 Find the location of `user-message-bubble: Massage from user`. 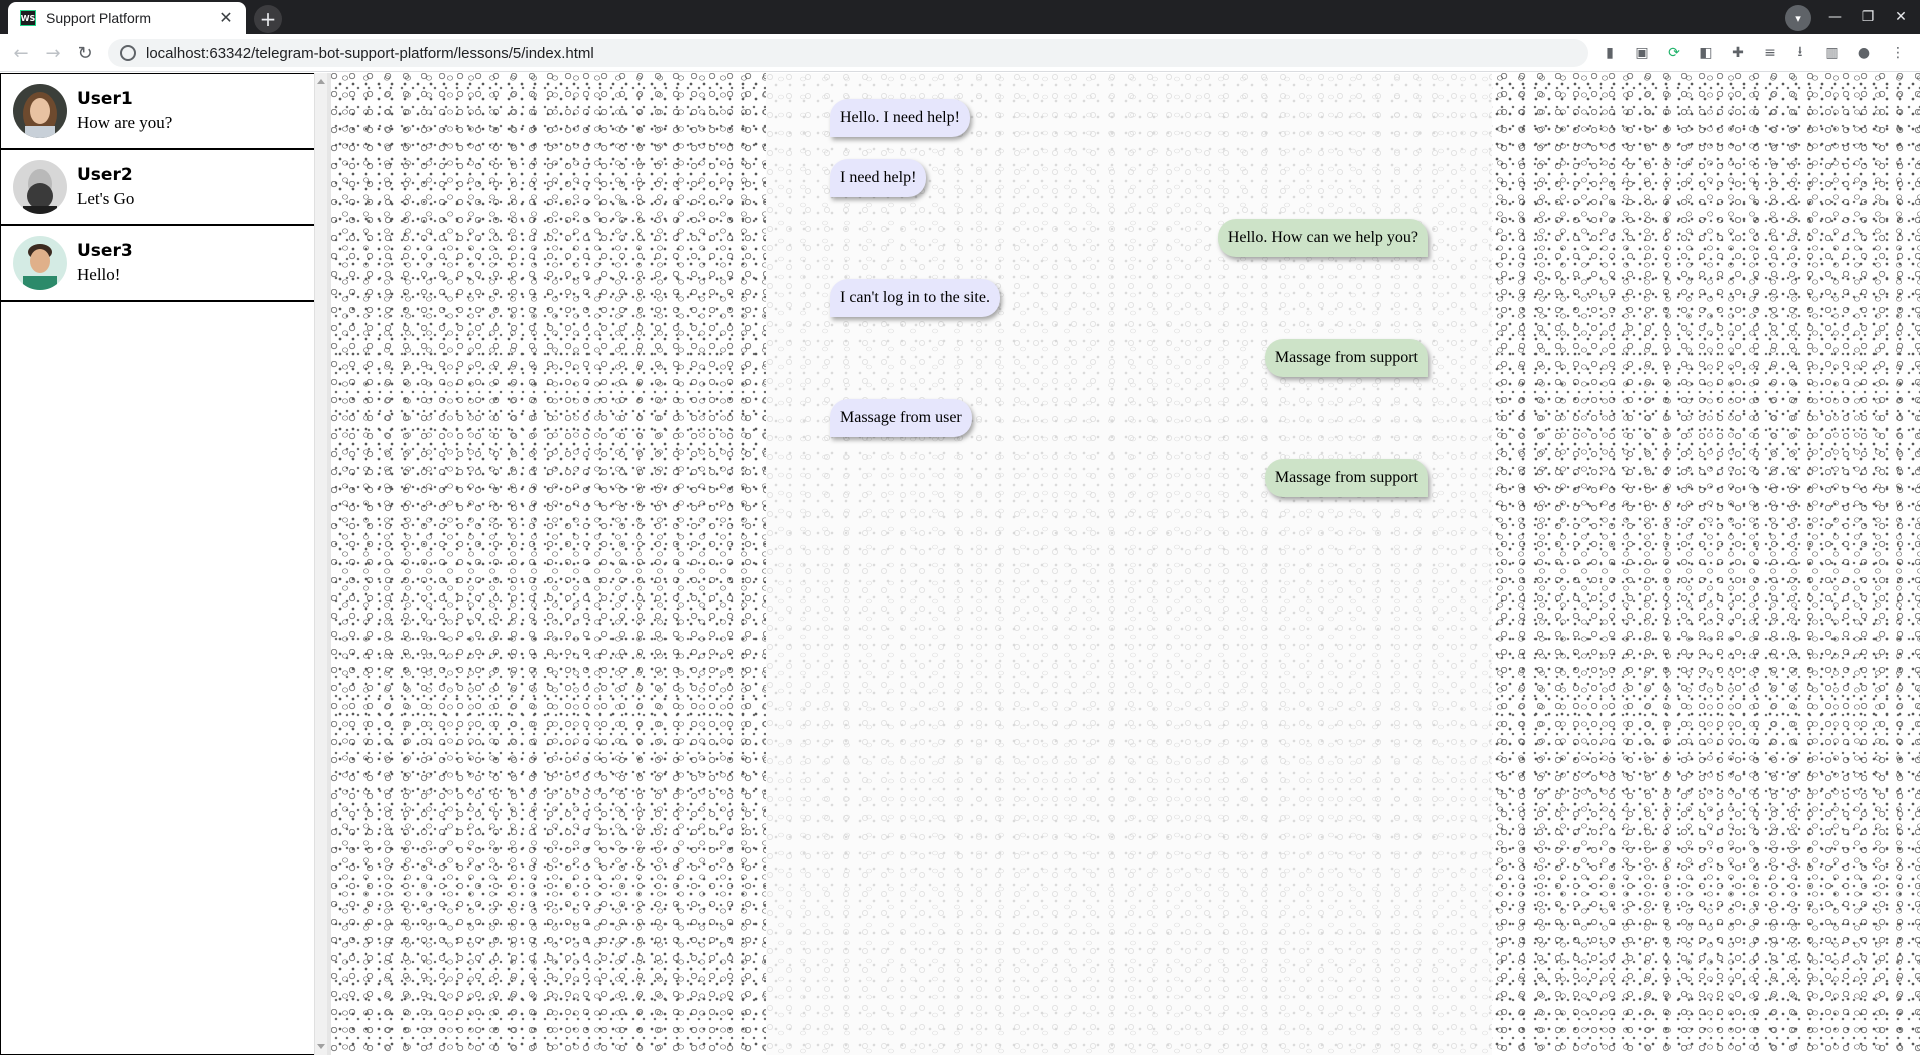

user-message-bubble: Massage from user is located at coordinates (901, 418).